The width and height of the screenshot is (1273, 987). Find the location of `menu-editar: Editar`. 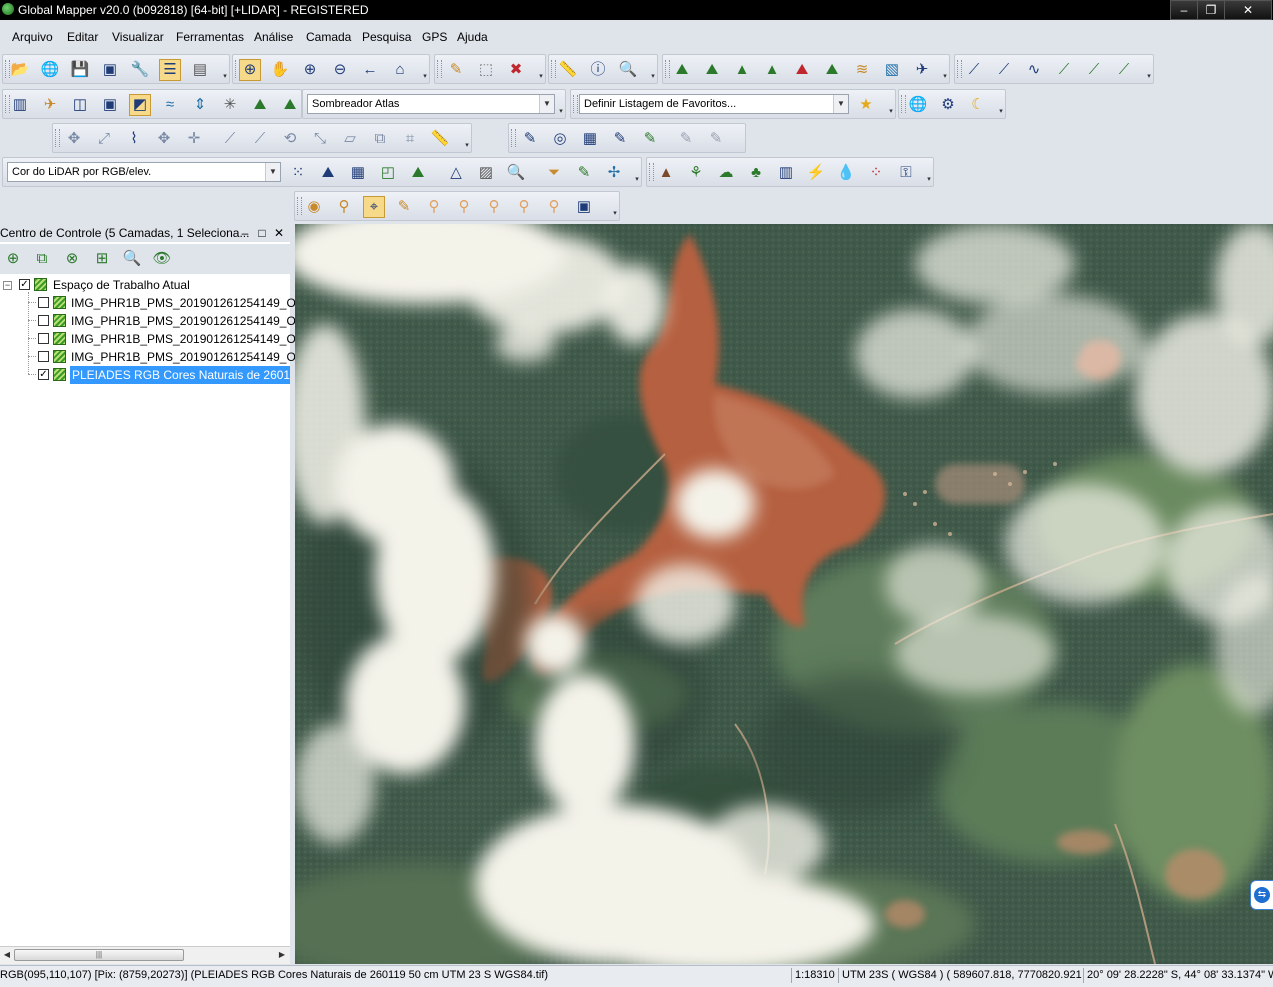

menu-editar: Editar is located at coordinates (82, 37).